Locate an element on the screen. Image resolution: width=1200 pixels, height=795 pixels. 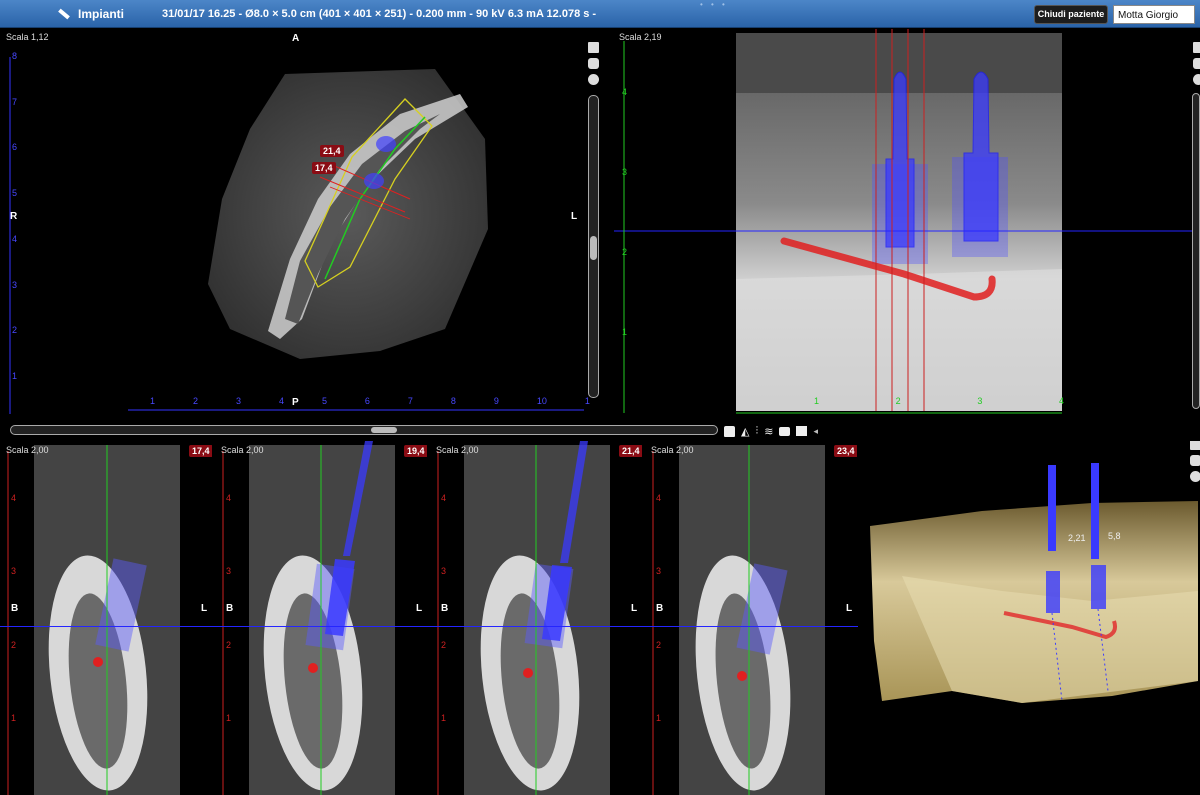
cross-section-position-badge: 19,4 is located at coordinates (415, 451).